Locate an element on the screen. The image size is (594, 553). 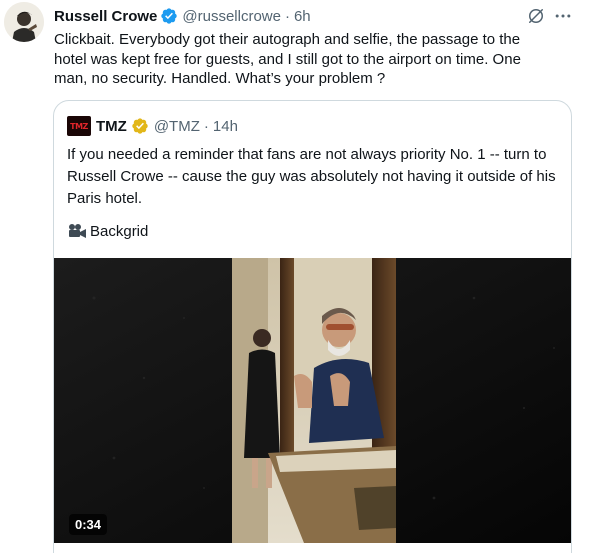
verified-badge-icon is located at coordinates (169, 16).